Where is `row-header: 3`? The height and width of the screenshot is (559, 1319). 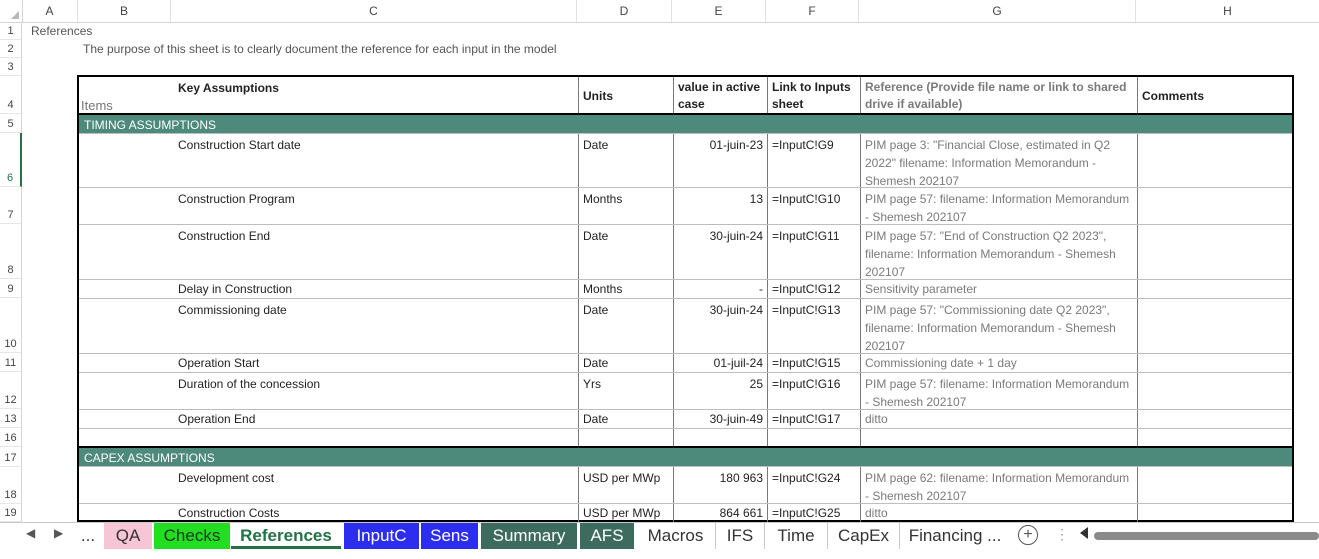
row-header: 3 is located at coordinates (11, 67).